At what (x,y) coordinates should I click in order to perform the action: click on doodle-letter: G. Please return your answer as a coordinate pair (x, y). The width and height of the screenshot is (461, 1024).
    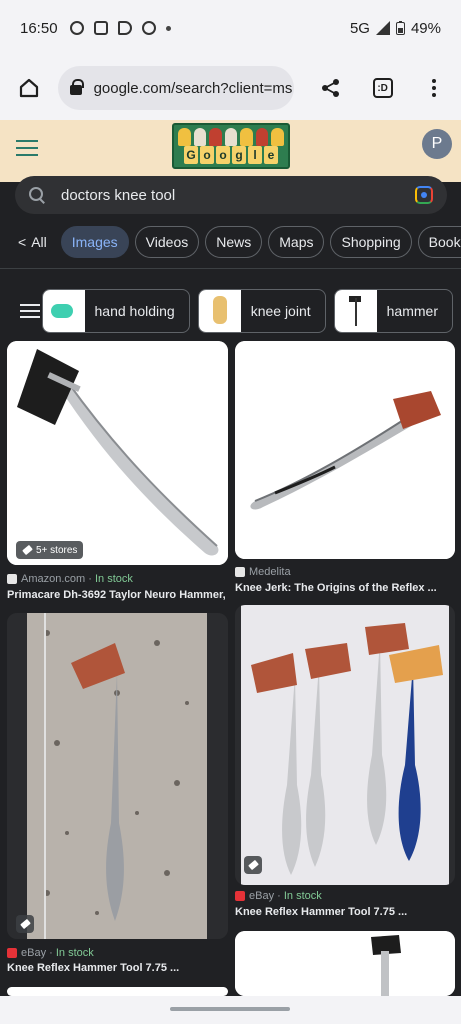
    Looking at the image, I should click on (191, 155).